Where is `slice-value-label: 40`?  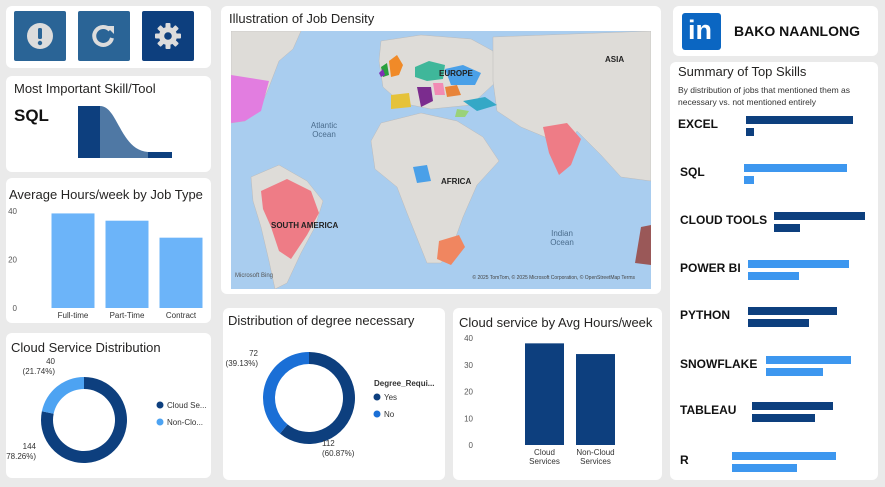
slice-value-label: 40 is located at coordinates (50, 361).